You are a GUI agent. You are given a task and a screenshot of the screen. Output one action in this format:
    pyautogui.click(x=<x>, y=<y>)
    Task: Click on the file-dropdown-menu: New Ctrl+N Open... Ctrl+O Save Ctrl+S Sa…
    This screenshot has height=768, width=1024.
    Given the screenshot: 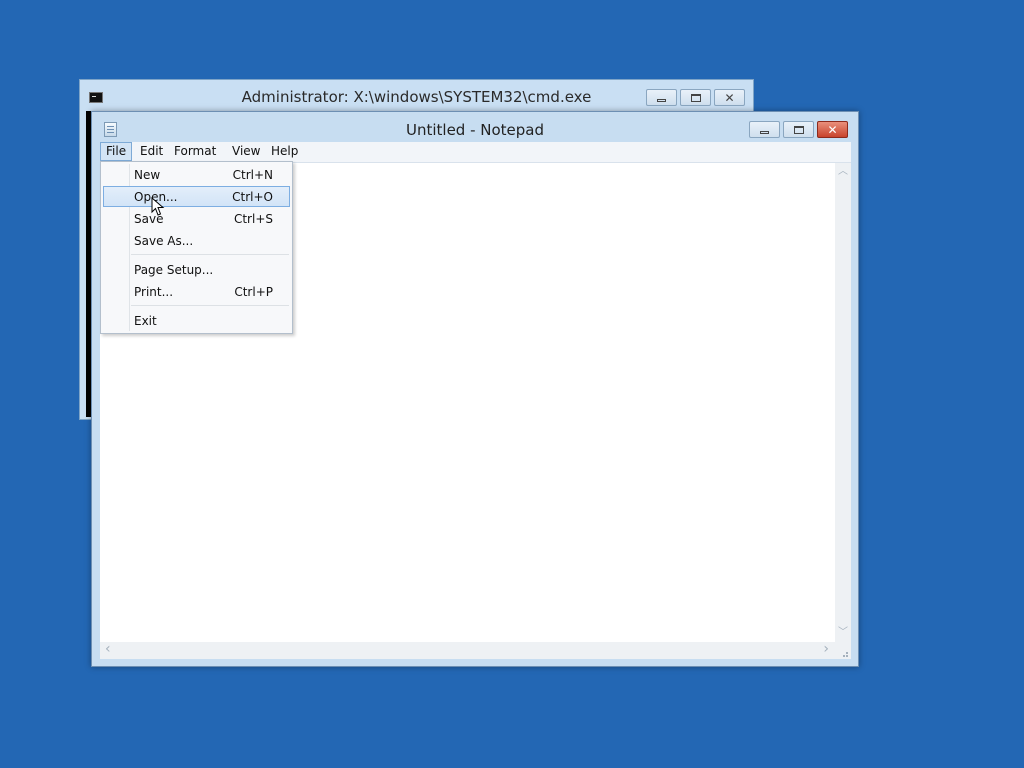 What is the action you would take?
    pyautogui.click(x=196, y=247)
    